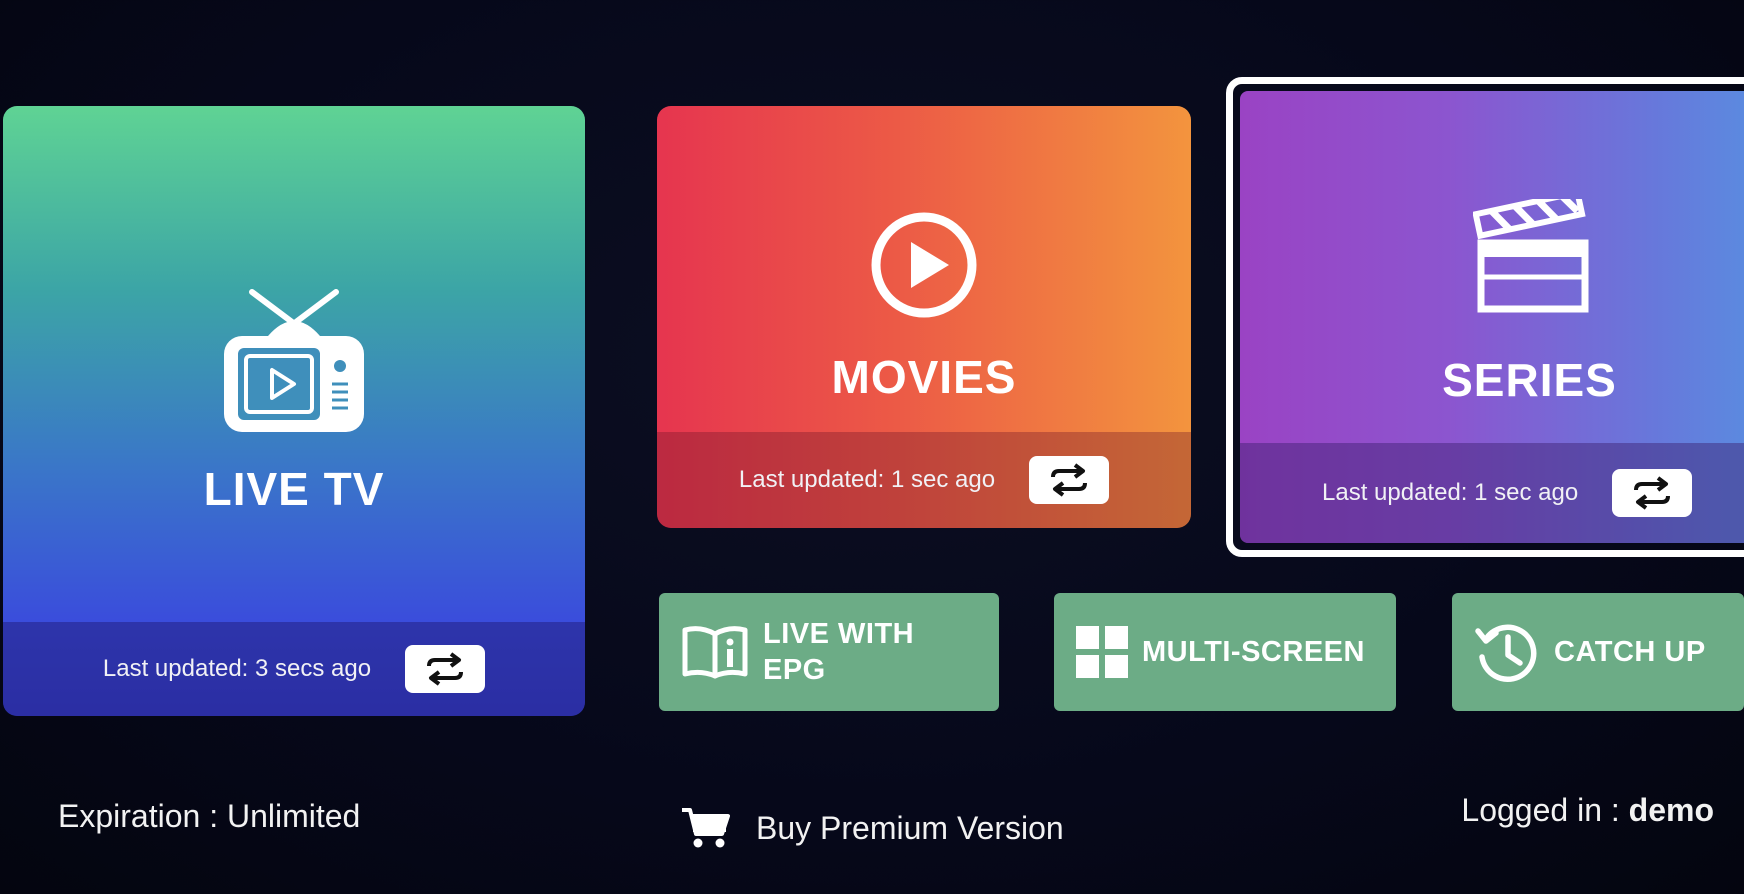 The image size is (1744, 894). Describe the element at coordinates (209, 816) in the screenshot. I see `expiration-text: Expiration : Unlimited` at that location.